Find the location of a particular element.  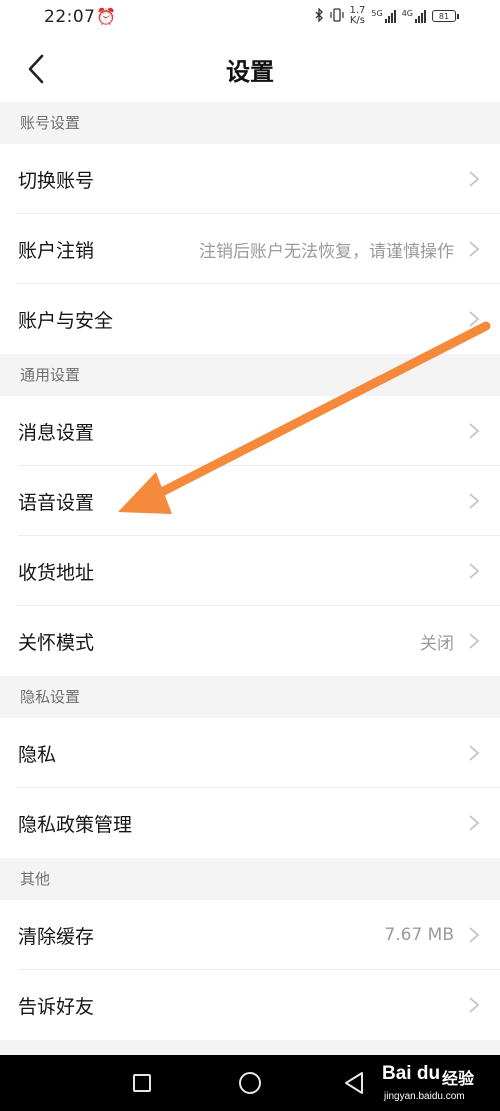

settings-row-voice-settings: 语音设置 is located at coordinates (250, 501).